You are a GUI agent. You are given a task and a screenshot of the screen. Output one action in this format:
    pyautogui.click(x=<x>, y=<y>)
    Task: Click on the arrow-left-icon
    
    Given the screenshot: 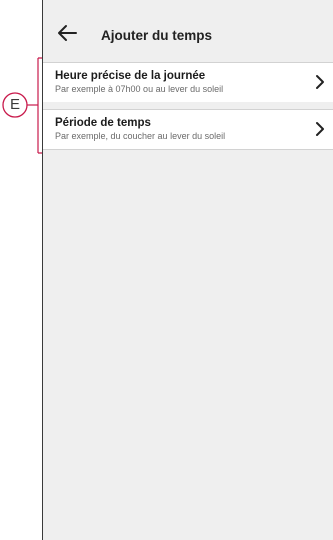 What is the action you would take?
    pyautogui.click(x=67, y=33)
    